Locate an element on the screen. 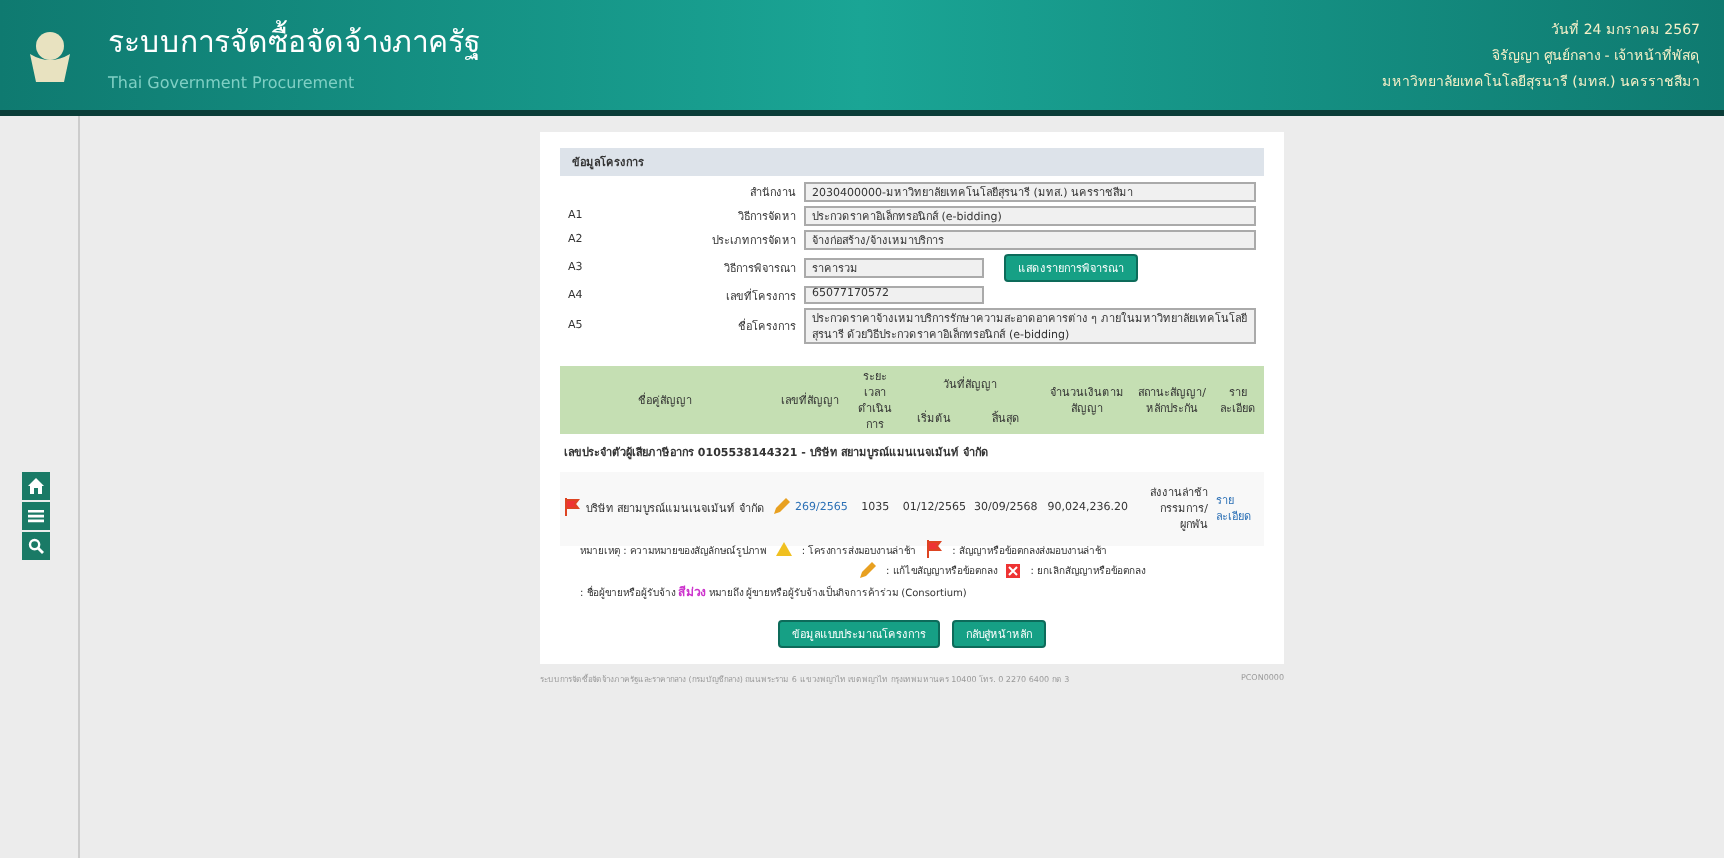  home-button is located at coordinates (36, 486).